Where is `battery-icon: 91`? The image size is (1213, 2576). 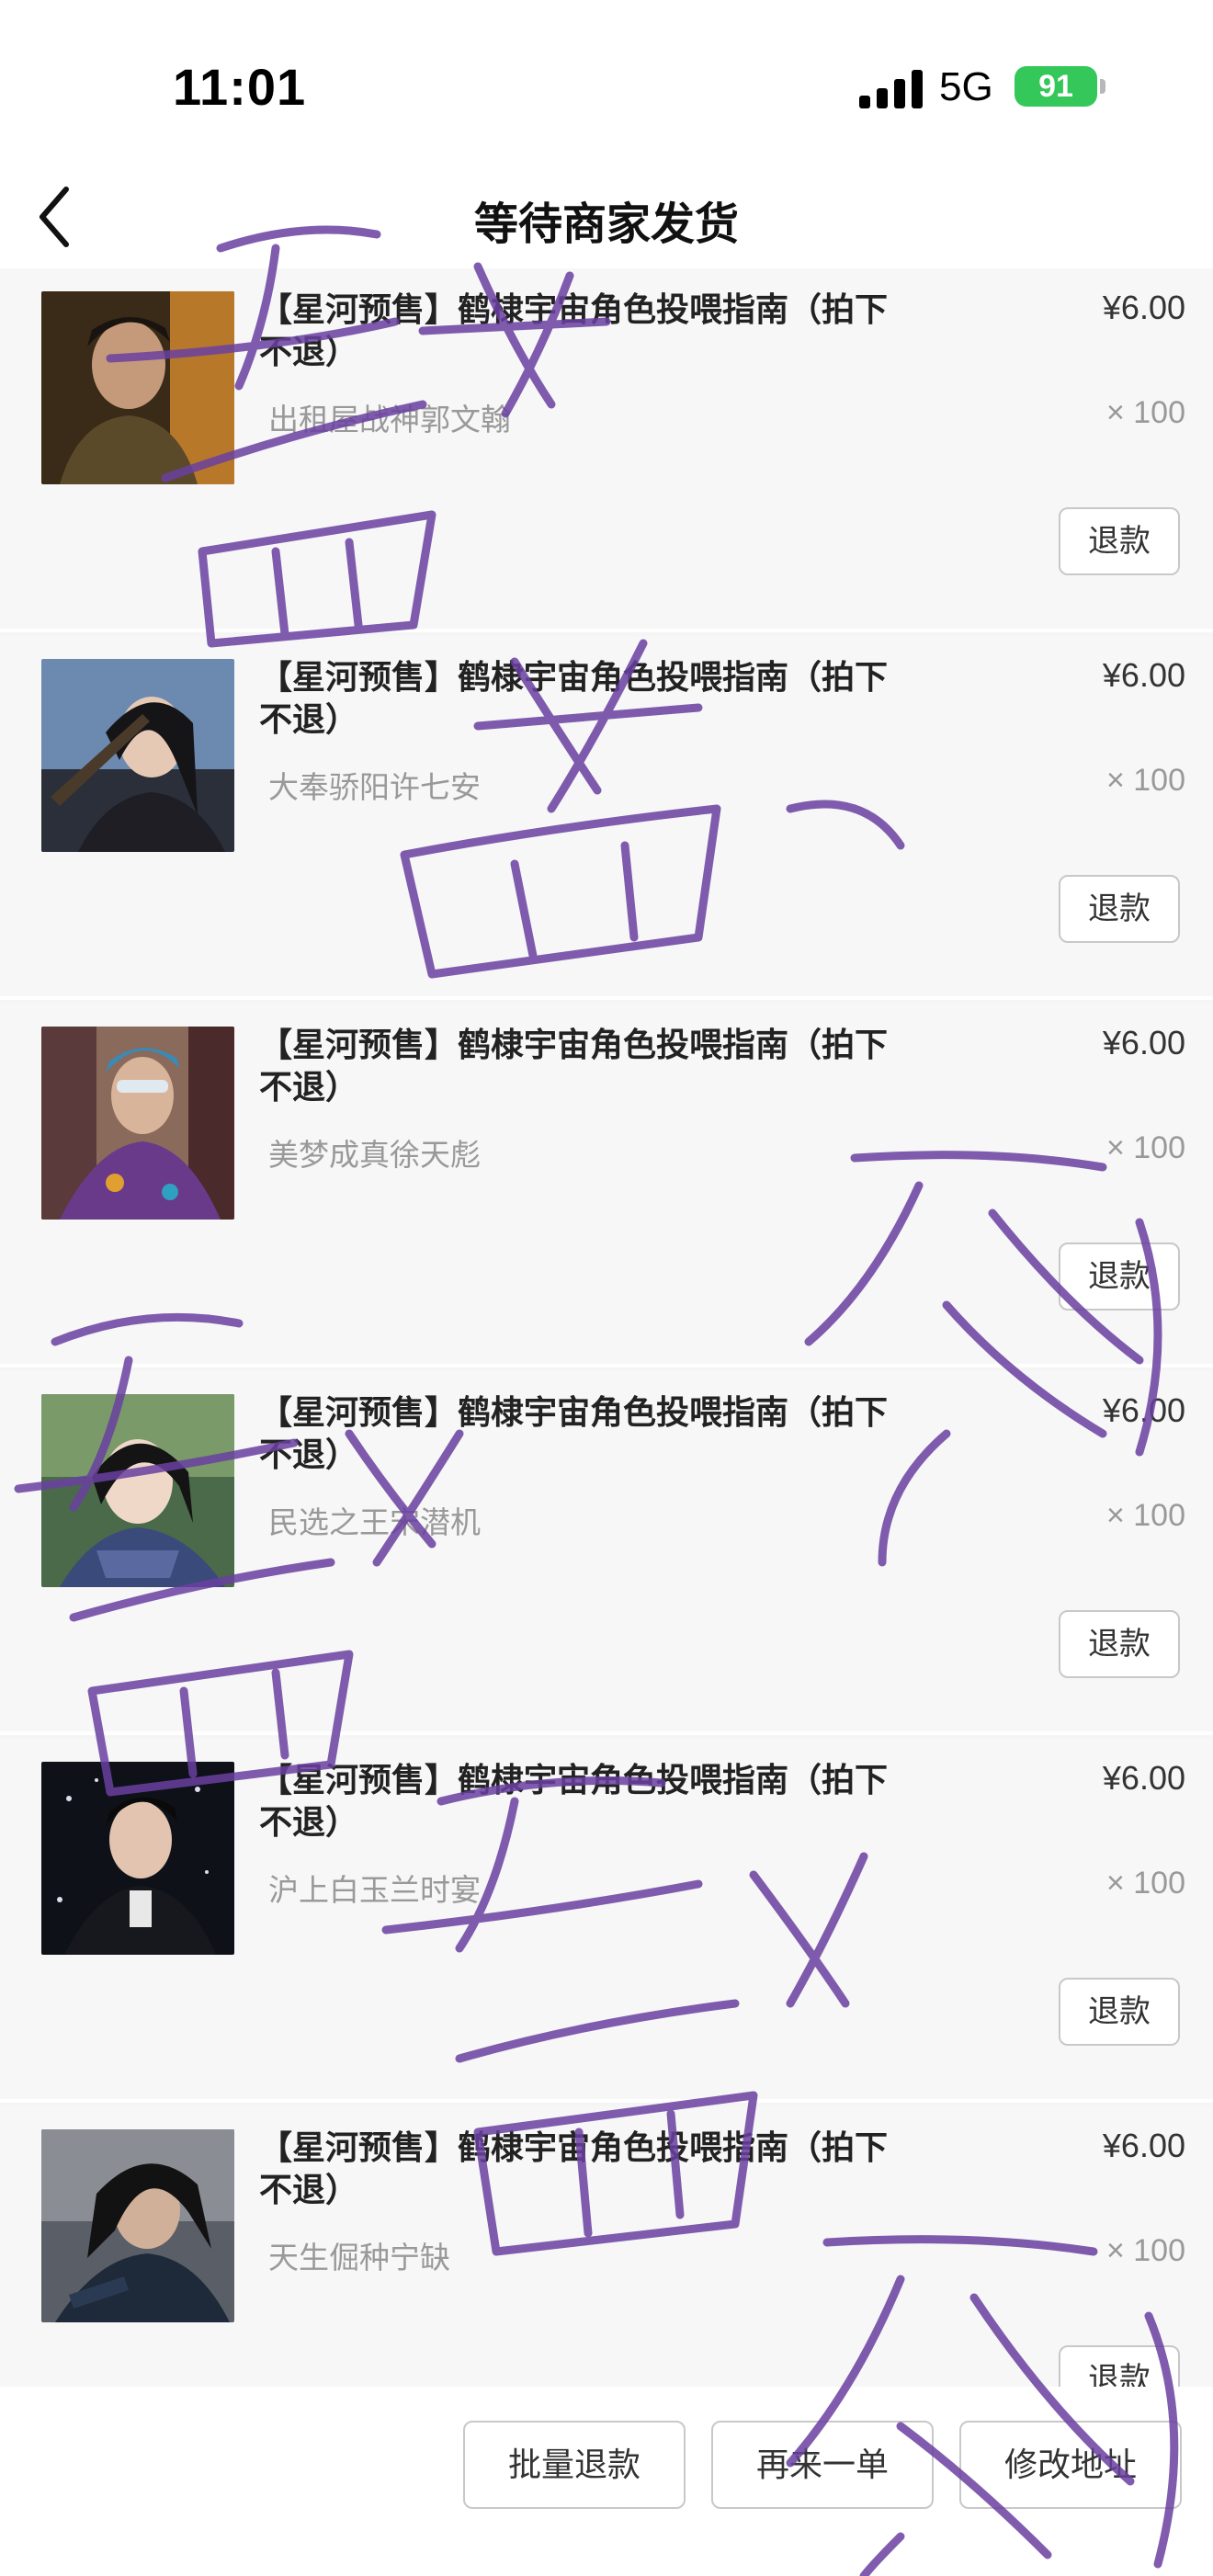 battery-icon: 91 is located at coordinates (1056, 87).